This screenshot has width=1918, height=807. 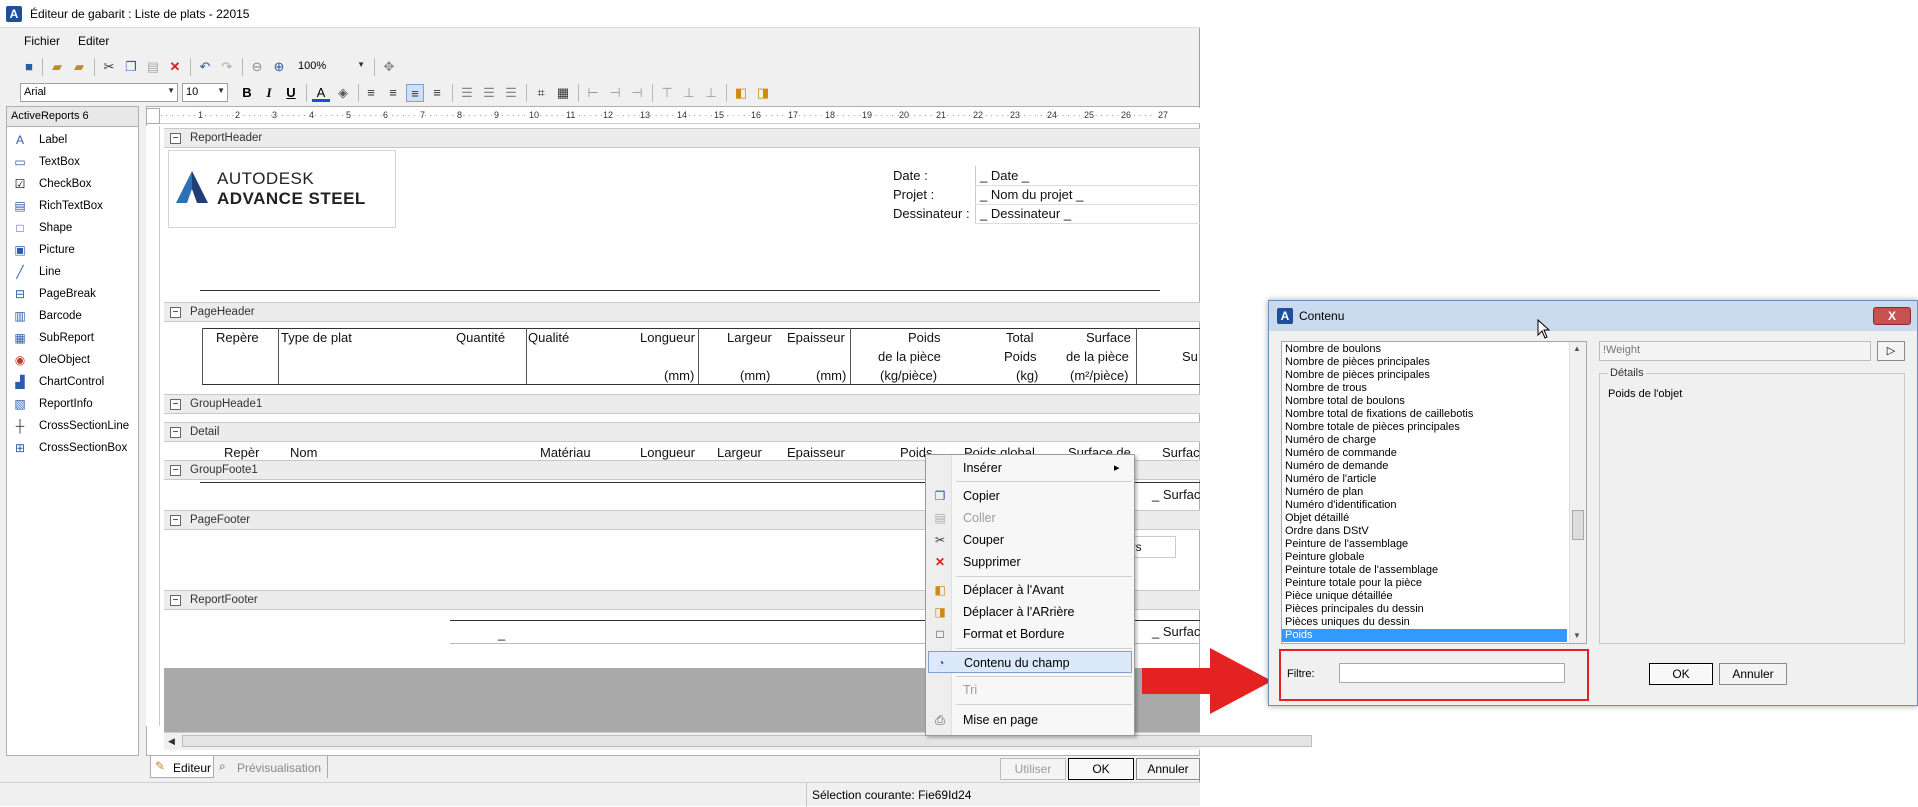 I want to click on zoom-combo: 100% ▼, so click(x=331, y=66).